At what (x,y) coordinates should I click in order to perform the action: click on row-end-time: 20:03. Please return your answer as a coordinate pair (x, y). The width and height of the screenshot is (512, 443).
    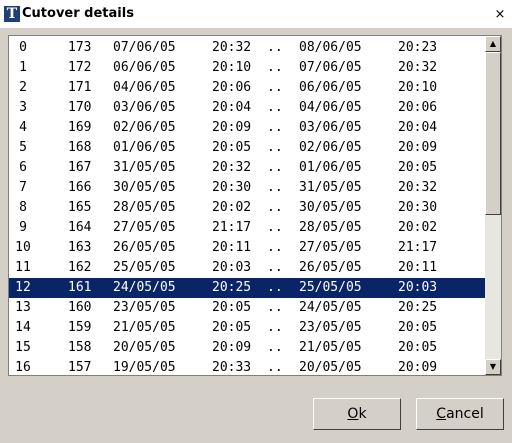
    Looking at the image, I should click on (418, 287).